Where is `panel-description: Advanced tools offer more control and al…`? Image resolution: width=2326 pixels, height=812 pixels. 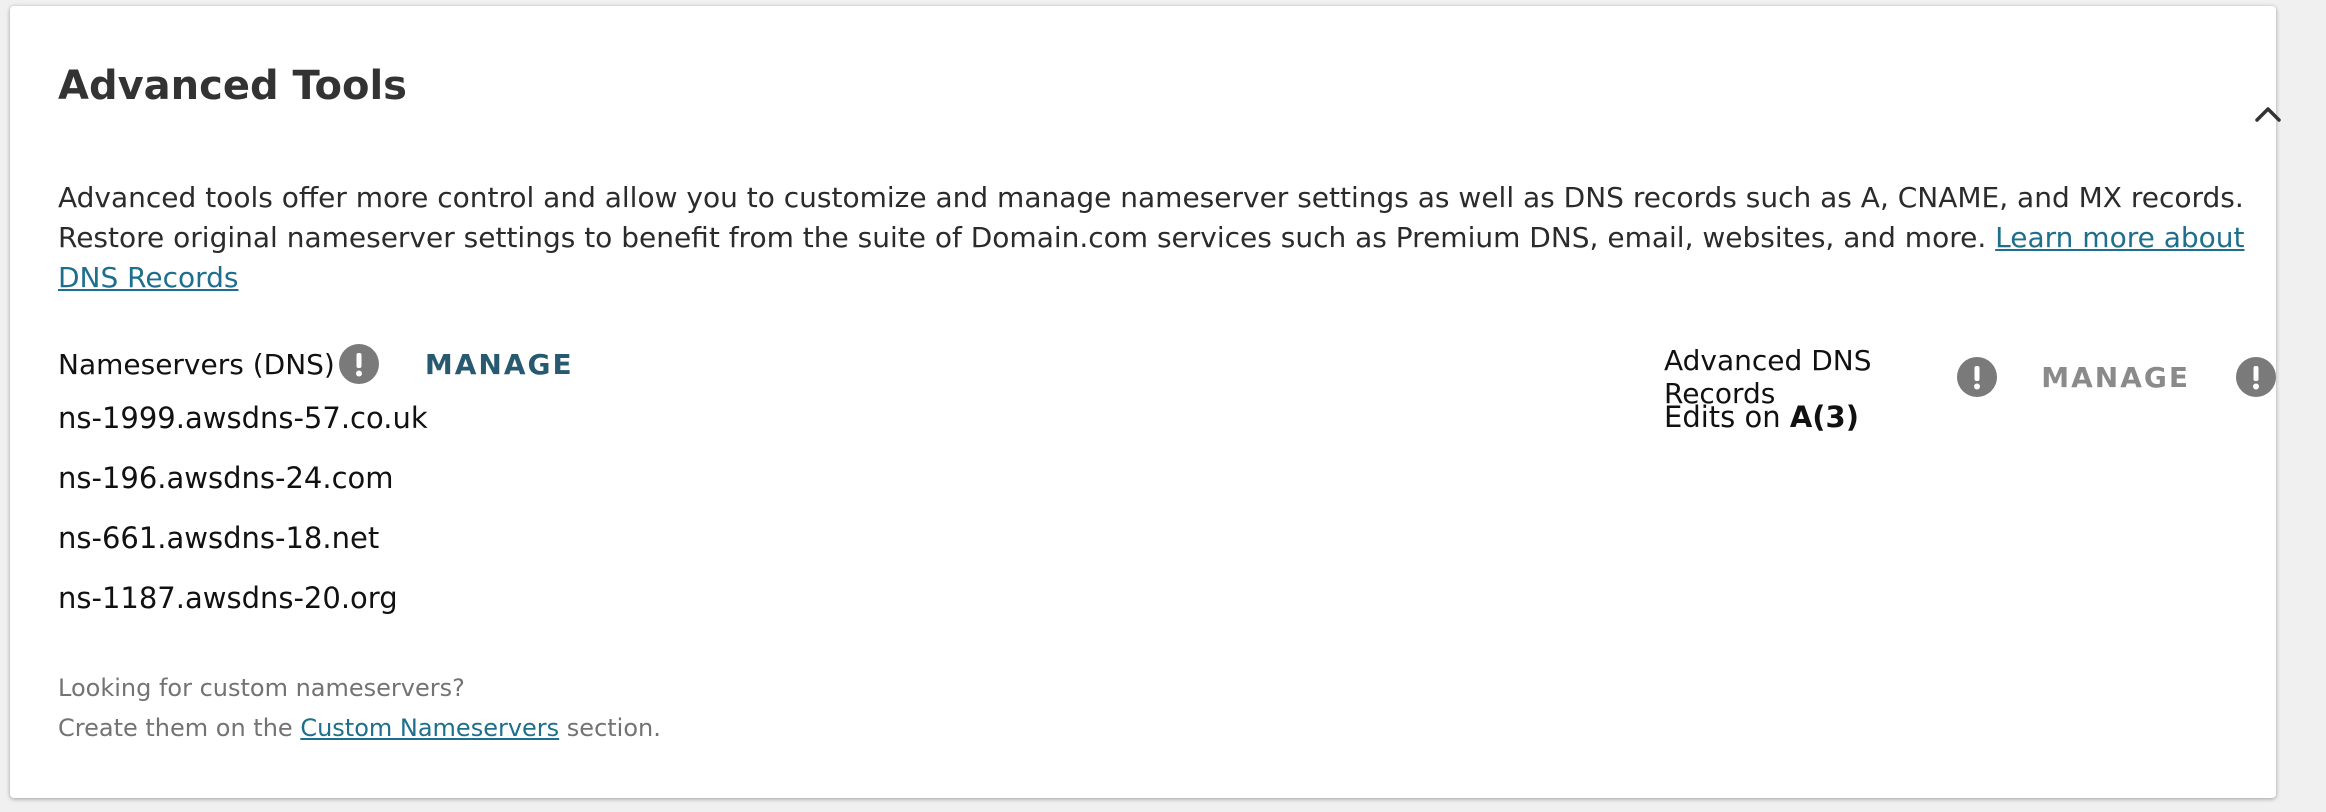 panel-description: Advanced tools offer more control and al… is located at coordinates (1158, 238).